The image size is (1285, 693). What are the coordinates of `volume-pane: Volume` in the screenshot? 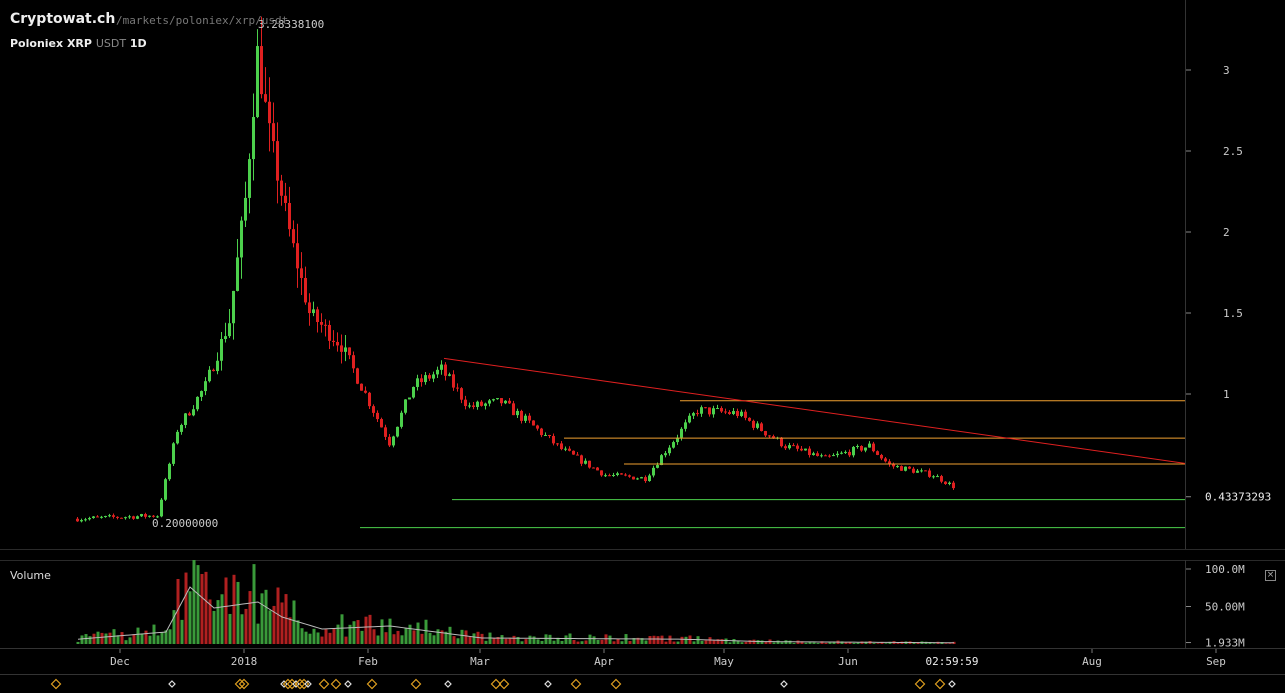 It's located at (592, 604).